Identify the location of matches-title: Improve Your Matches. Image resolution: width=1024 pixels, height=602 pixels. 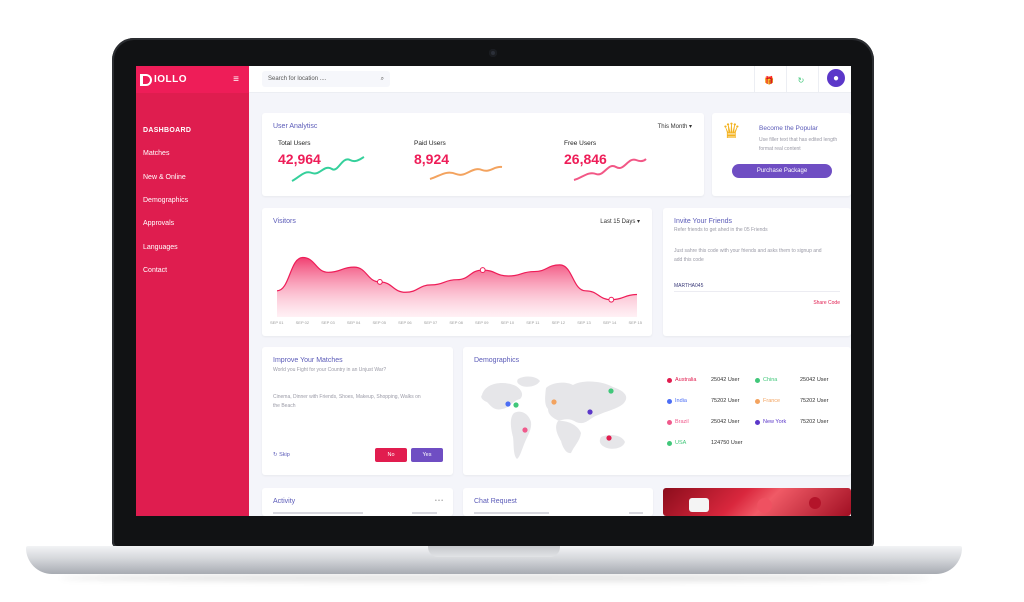
(308, 360).